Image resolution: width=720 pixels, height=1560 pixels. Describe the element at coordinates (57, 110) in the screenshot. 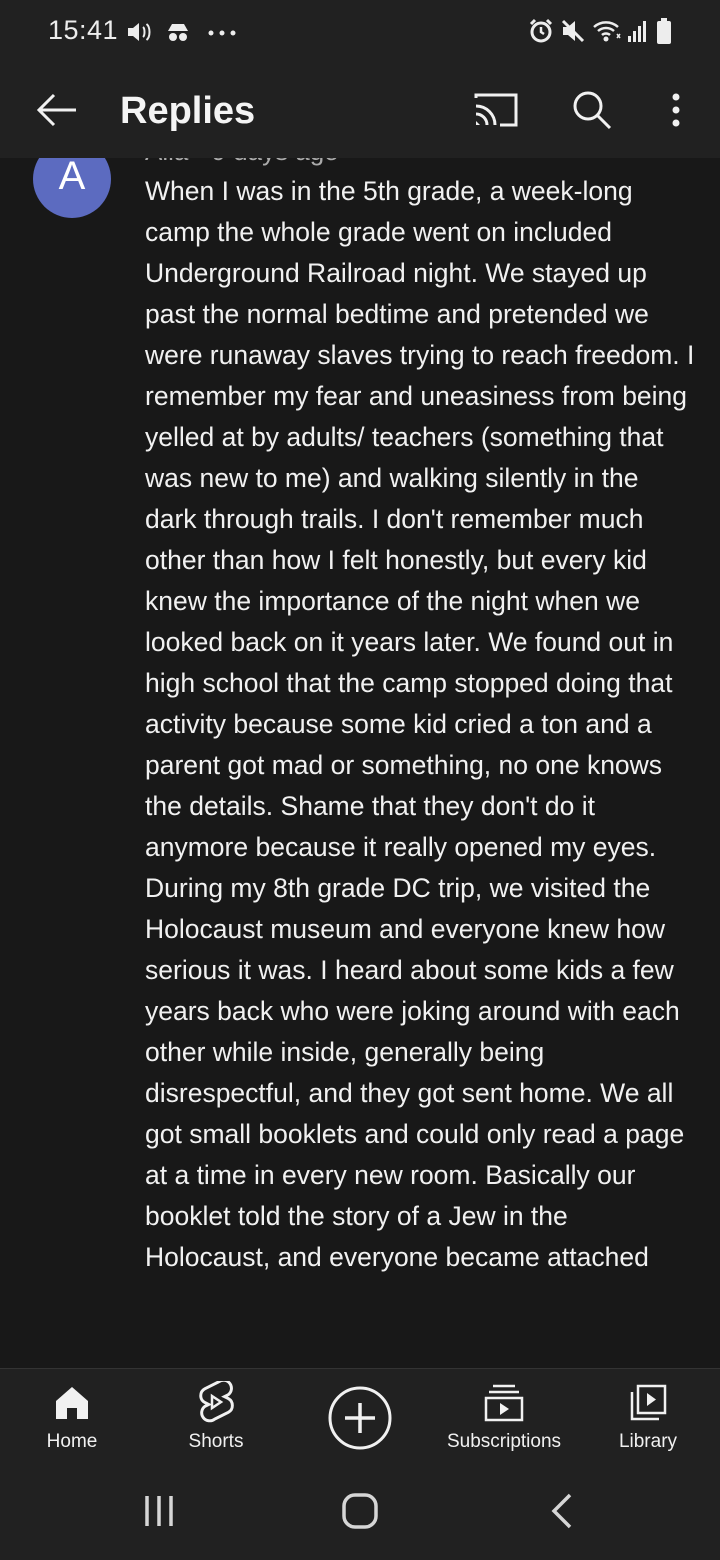

I see `back-arrow-icon` at that location.